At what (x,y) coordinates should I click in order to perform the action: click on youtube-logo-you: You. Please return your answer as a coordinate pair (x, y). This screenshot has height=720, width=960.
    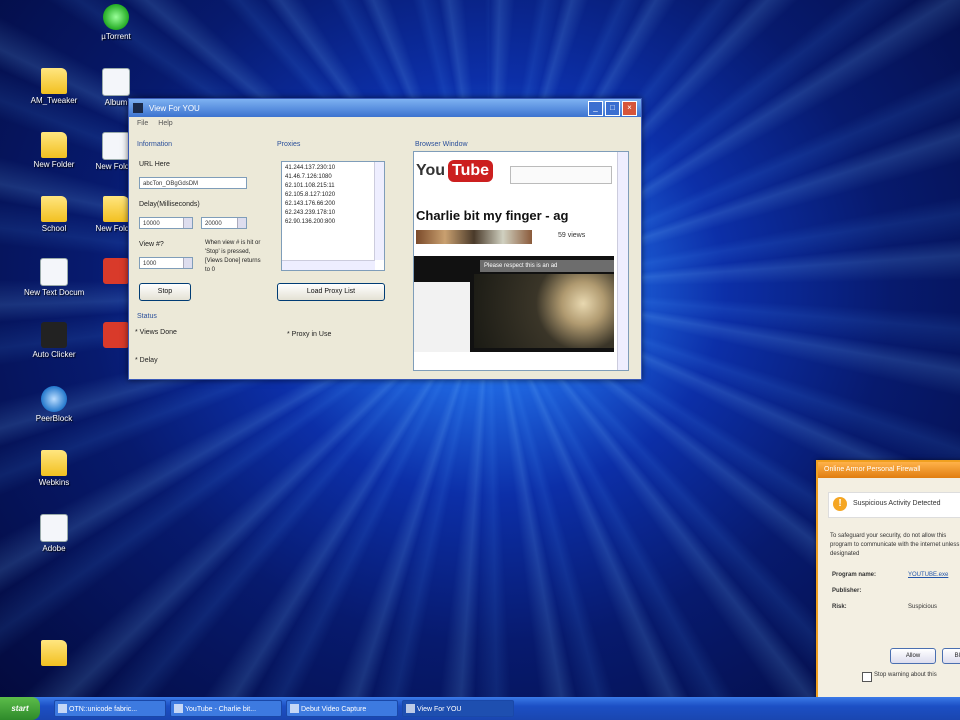
    Looking at the image, I should click on (430, 171).